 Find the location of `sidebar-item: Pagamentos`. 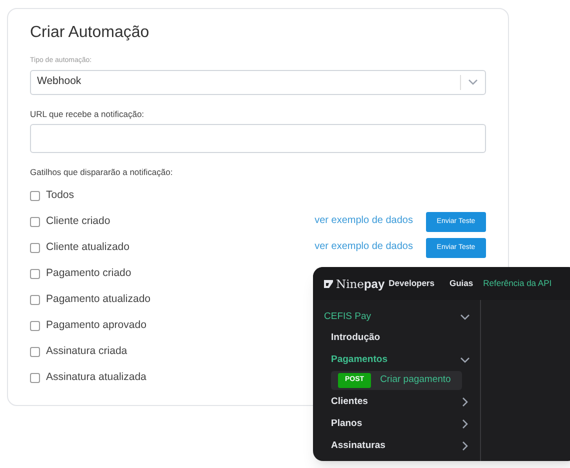

sidebar-item: Pagamentos is located at coordinates (396, 360).